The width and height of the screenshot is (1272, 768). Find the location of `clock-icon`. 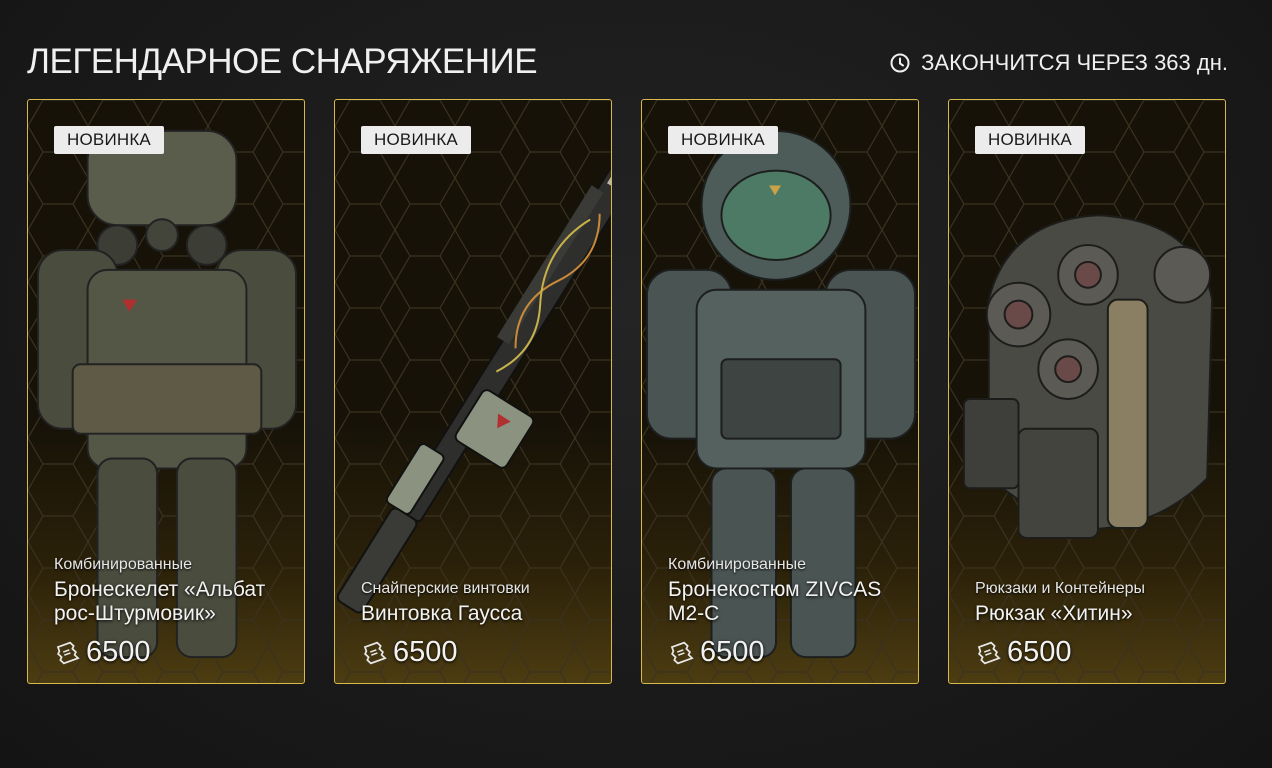

clock-icon is located at coordinates (900, 63).